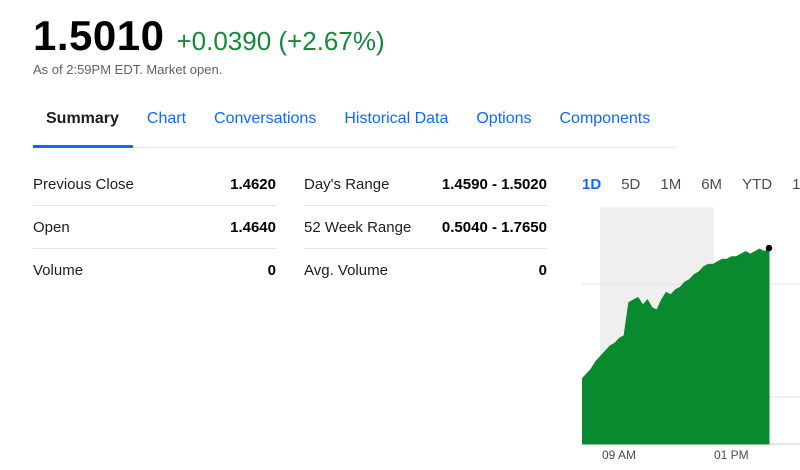 The width and height of the screenshot is (800, 470). I want to click on tab-options: Options, so click(503, 124).